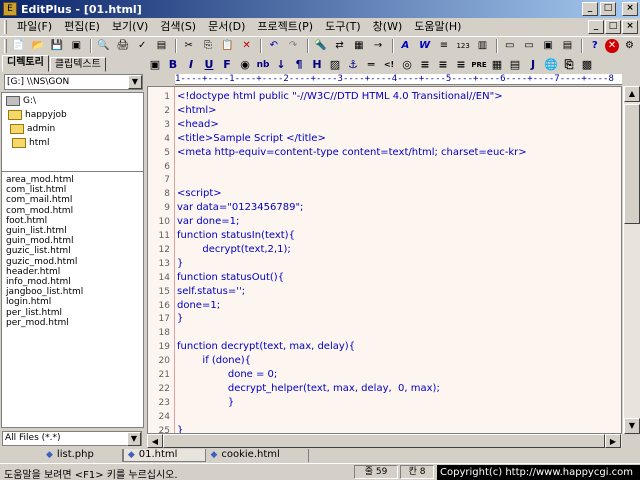 The width and height of the screenshot is (640, 480). Describe the element at coordinates (425, 65) in the screenshot. I see `align-left-icon: ≡` at that location.